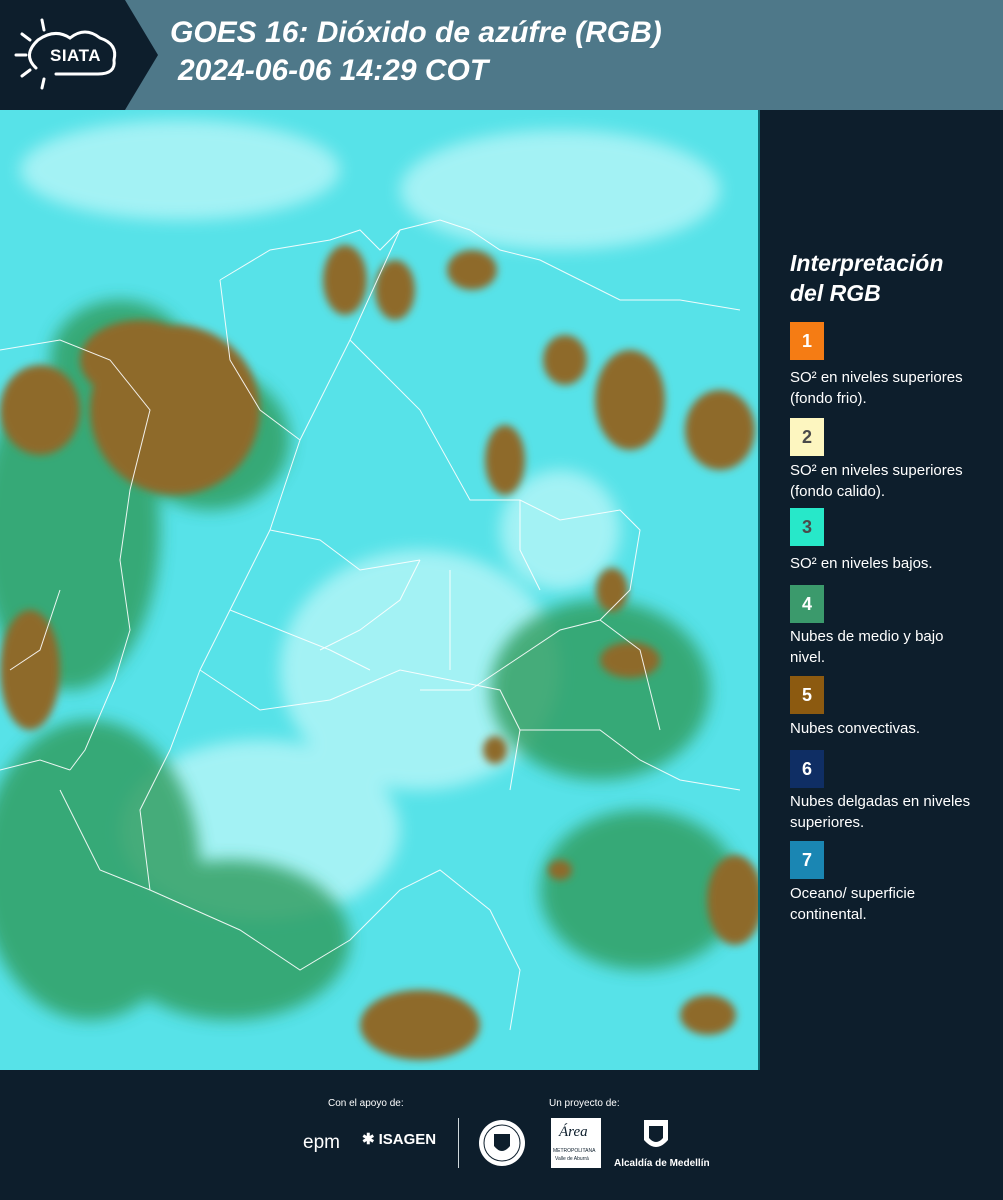 This screenshot has height=1200, width=1003. Describe the element at coordinates (876, 388) in the screenshot. I see `legend-desc-1: SO² en niveles superiores (fondo frio).` at that location.